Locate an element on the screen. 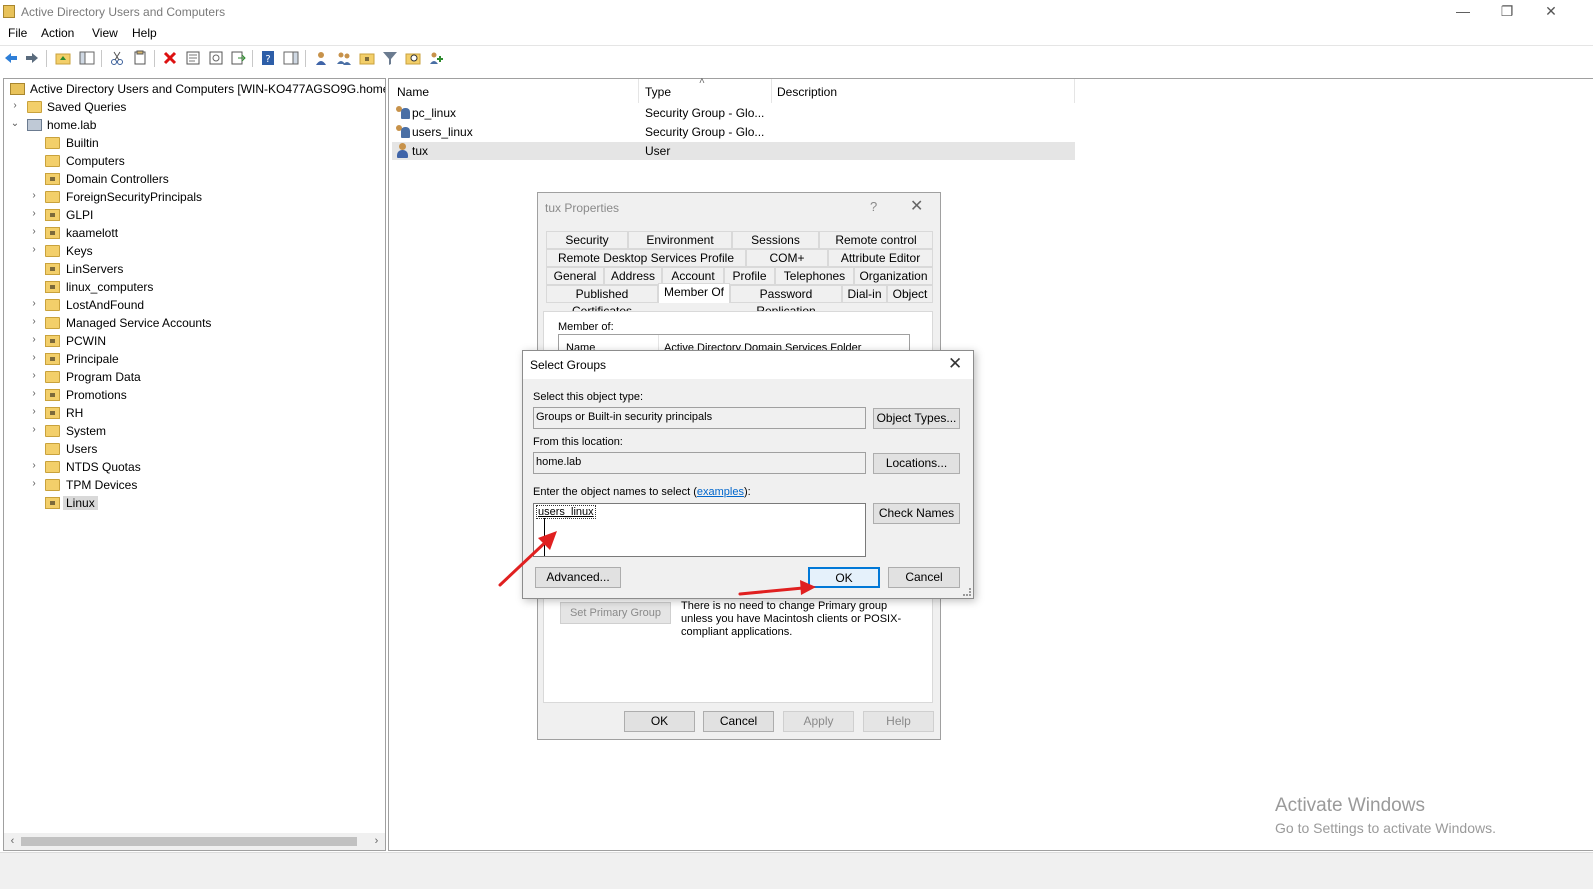  tab-organization: Organization is located at coordinates (893, 276).